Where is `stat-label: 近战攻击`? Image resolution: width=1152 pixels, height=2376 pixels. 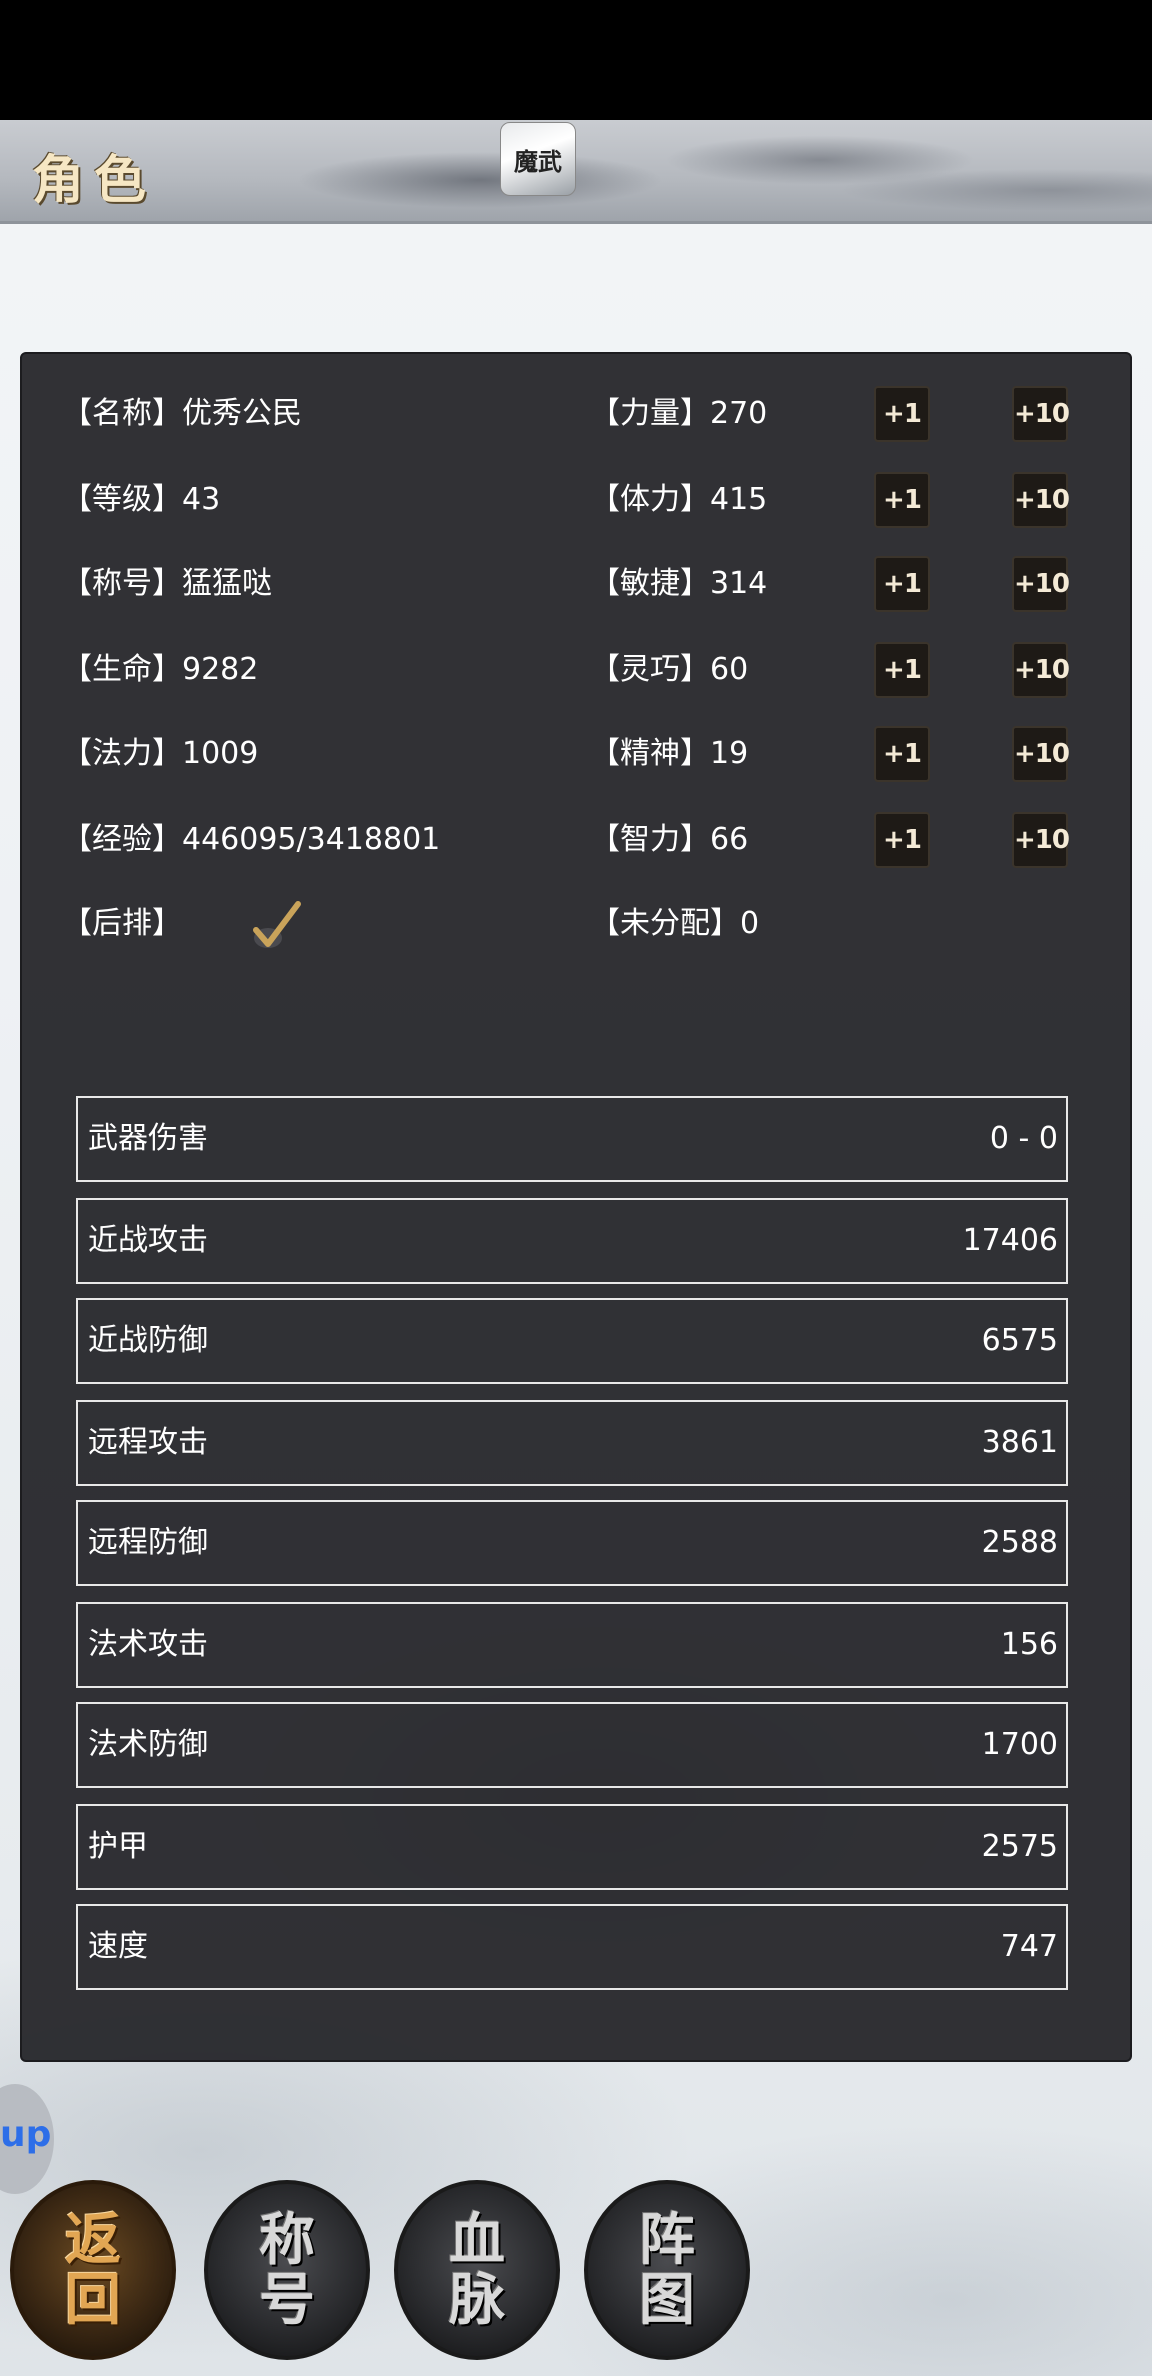
stat-label: 近战攻击 is located at coordinates (148, 1240).